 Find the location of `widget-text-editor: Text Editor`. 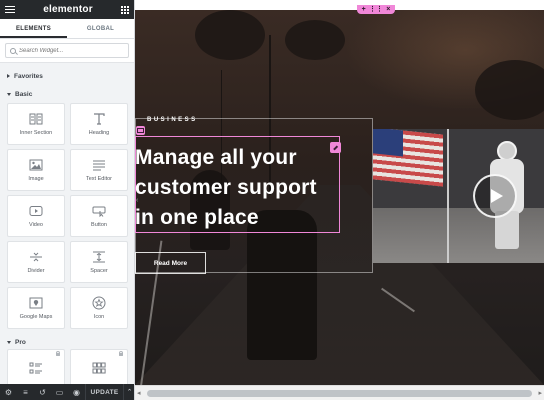

widget-text-editor: Text Editor is located at coordinates (99, 170).